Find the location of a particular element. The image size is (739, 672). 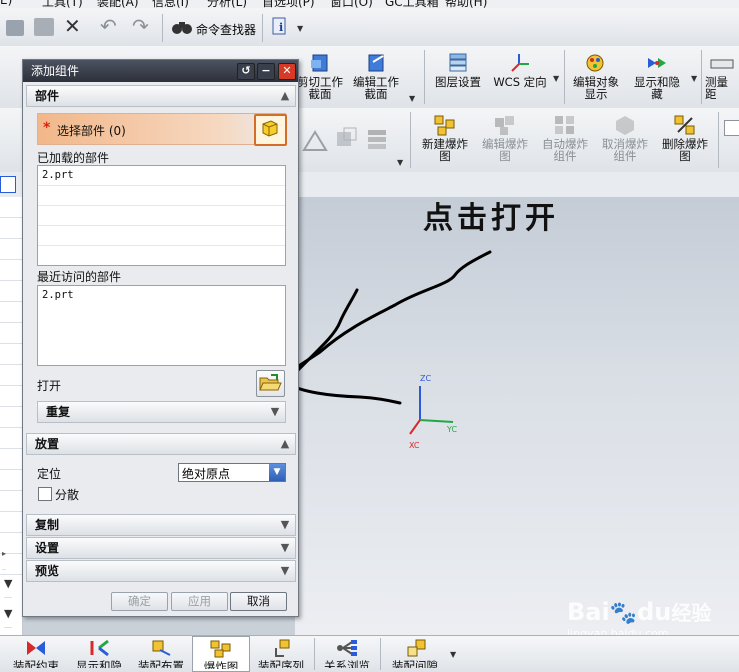

assembly-bottom-toolbar: 装配约束 显示和隐 装配布置 爆炸图 装配序列 关系浏览 装配间隙 ▼ is located at coordinates (369, 653).